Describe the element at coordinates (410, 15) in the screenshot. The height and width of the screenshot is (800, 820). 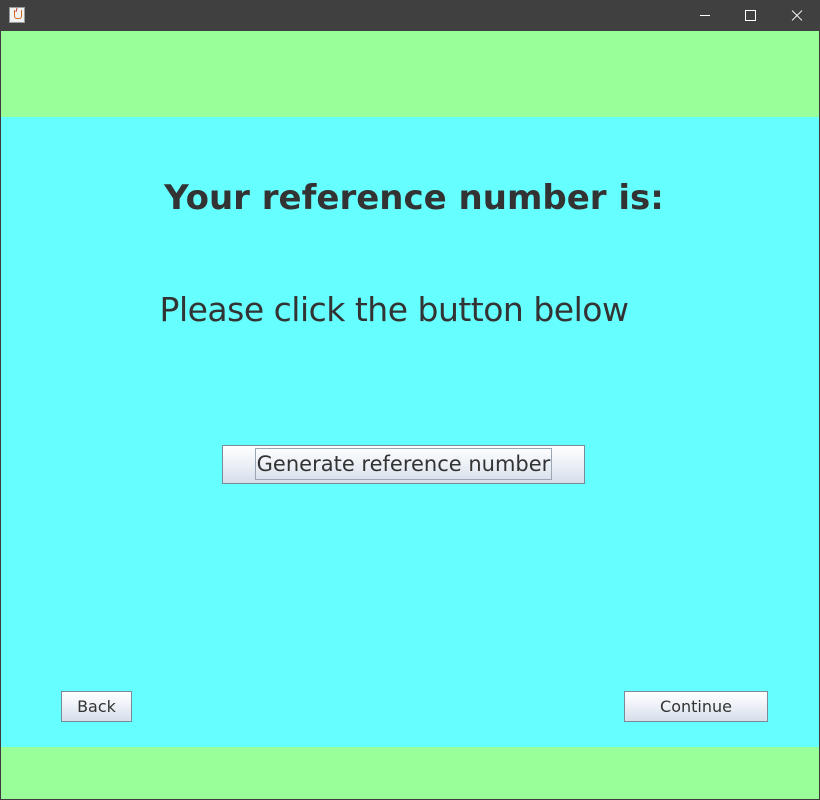
I see `title-bar` at that location.